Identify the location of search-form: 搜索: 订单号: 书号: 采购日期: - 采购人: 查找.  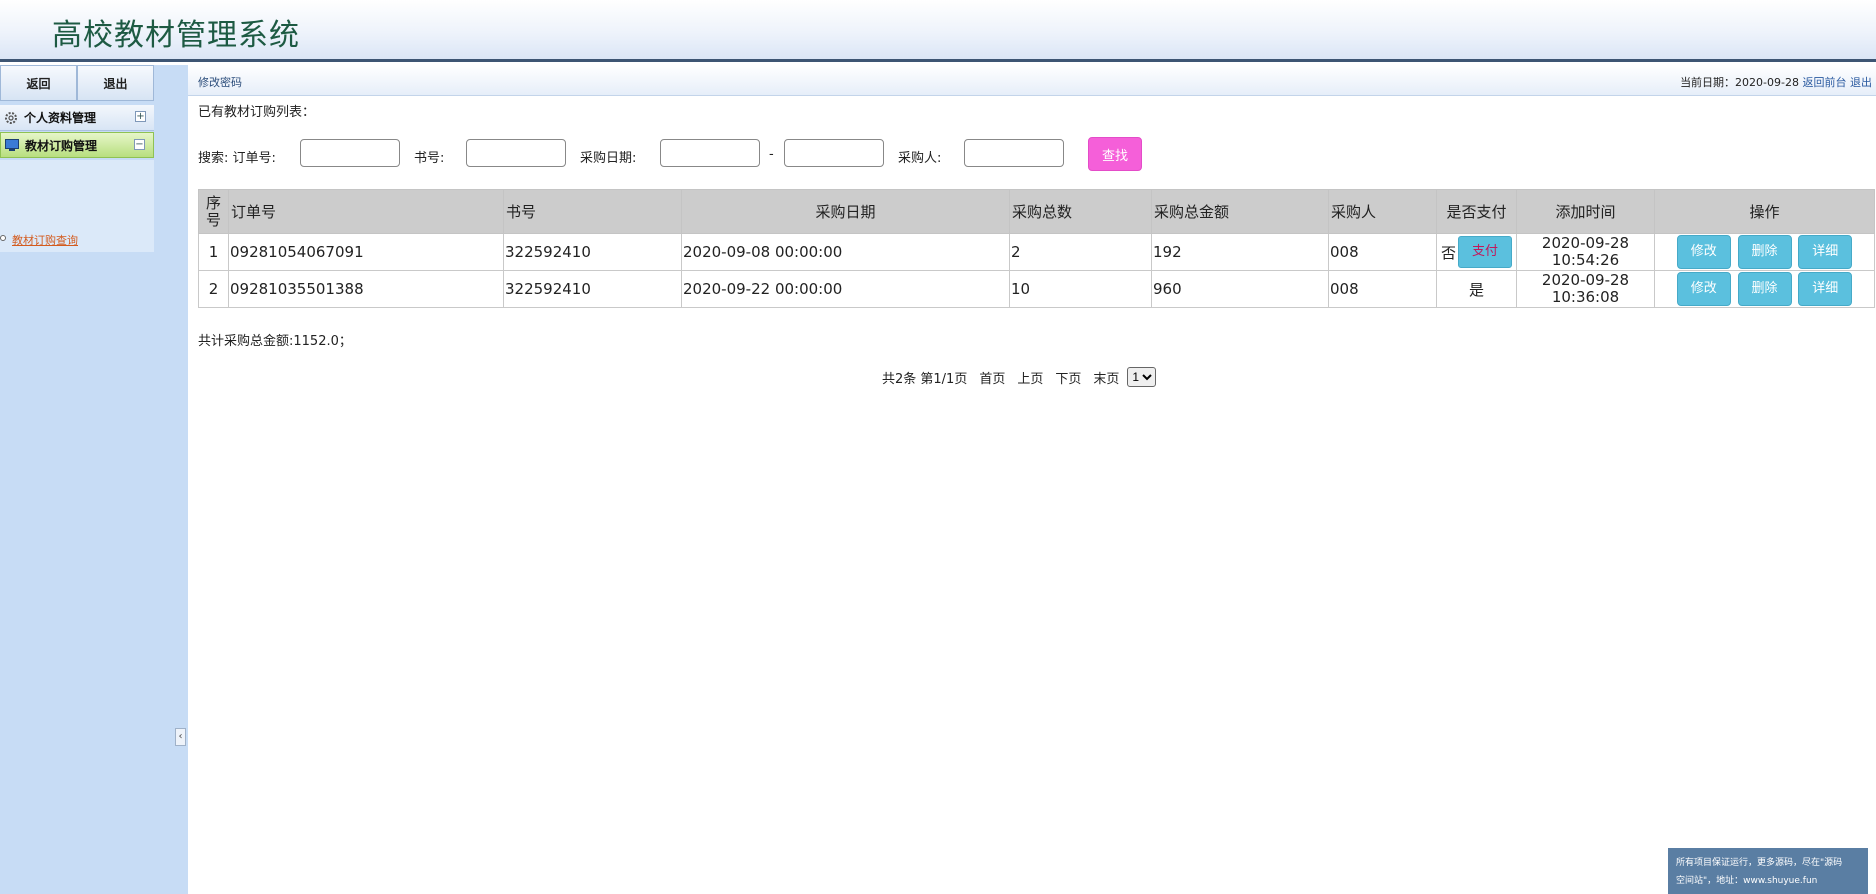
(698, 154).